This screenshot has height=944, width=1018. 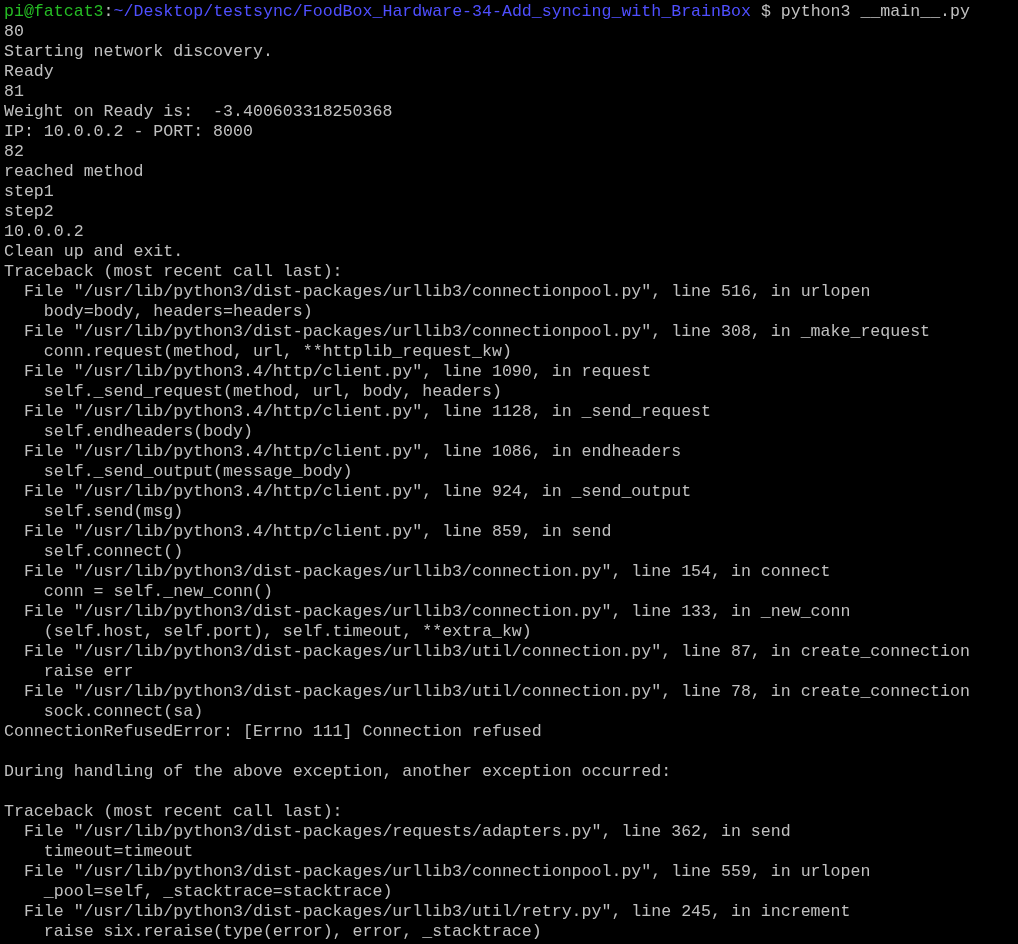 I want to click on output-line: Clean up and exit., so click(x=94, y=252).